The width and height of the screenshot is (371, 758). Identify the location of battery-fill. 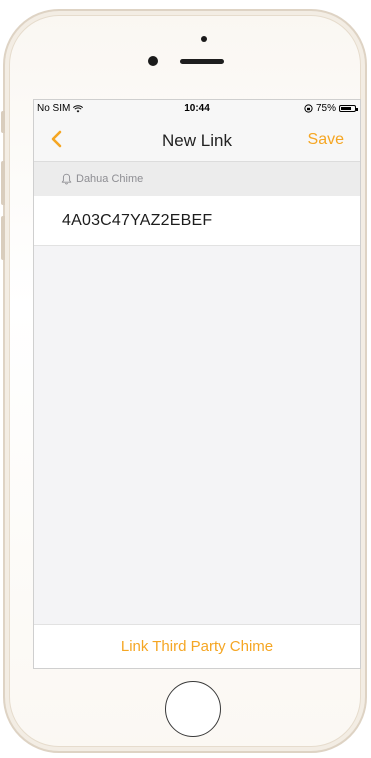
(346, 108).